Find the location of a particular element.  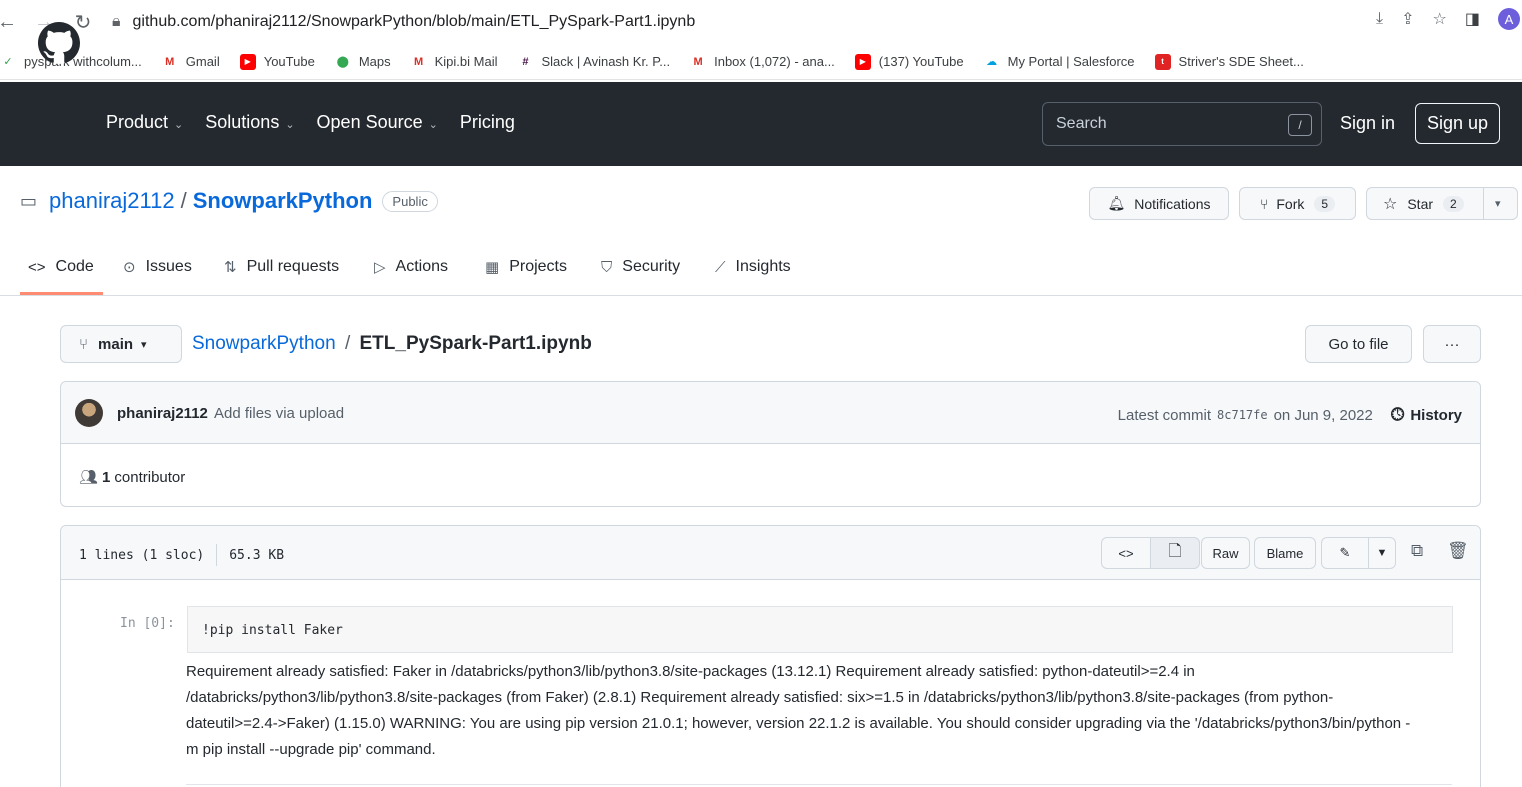

trash-icon: 🗑︎ is located at coordinates (1458, 551).